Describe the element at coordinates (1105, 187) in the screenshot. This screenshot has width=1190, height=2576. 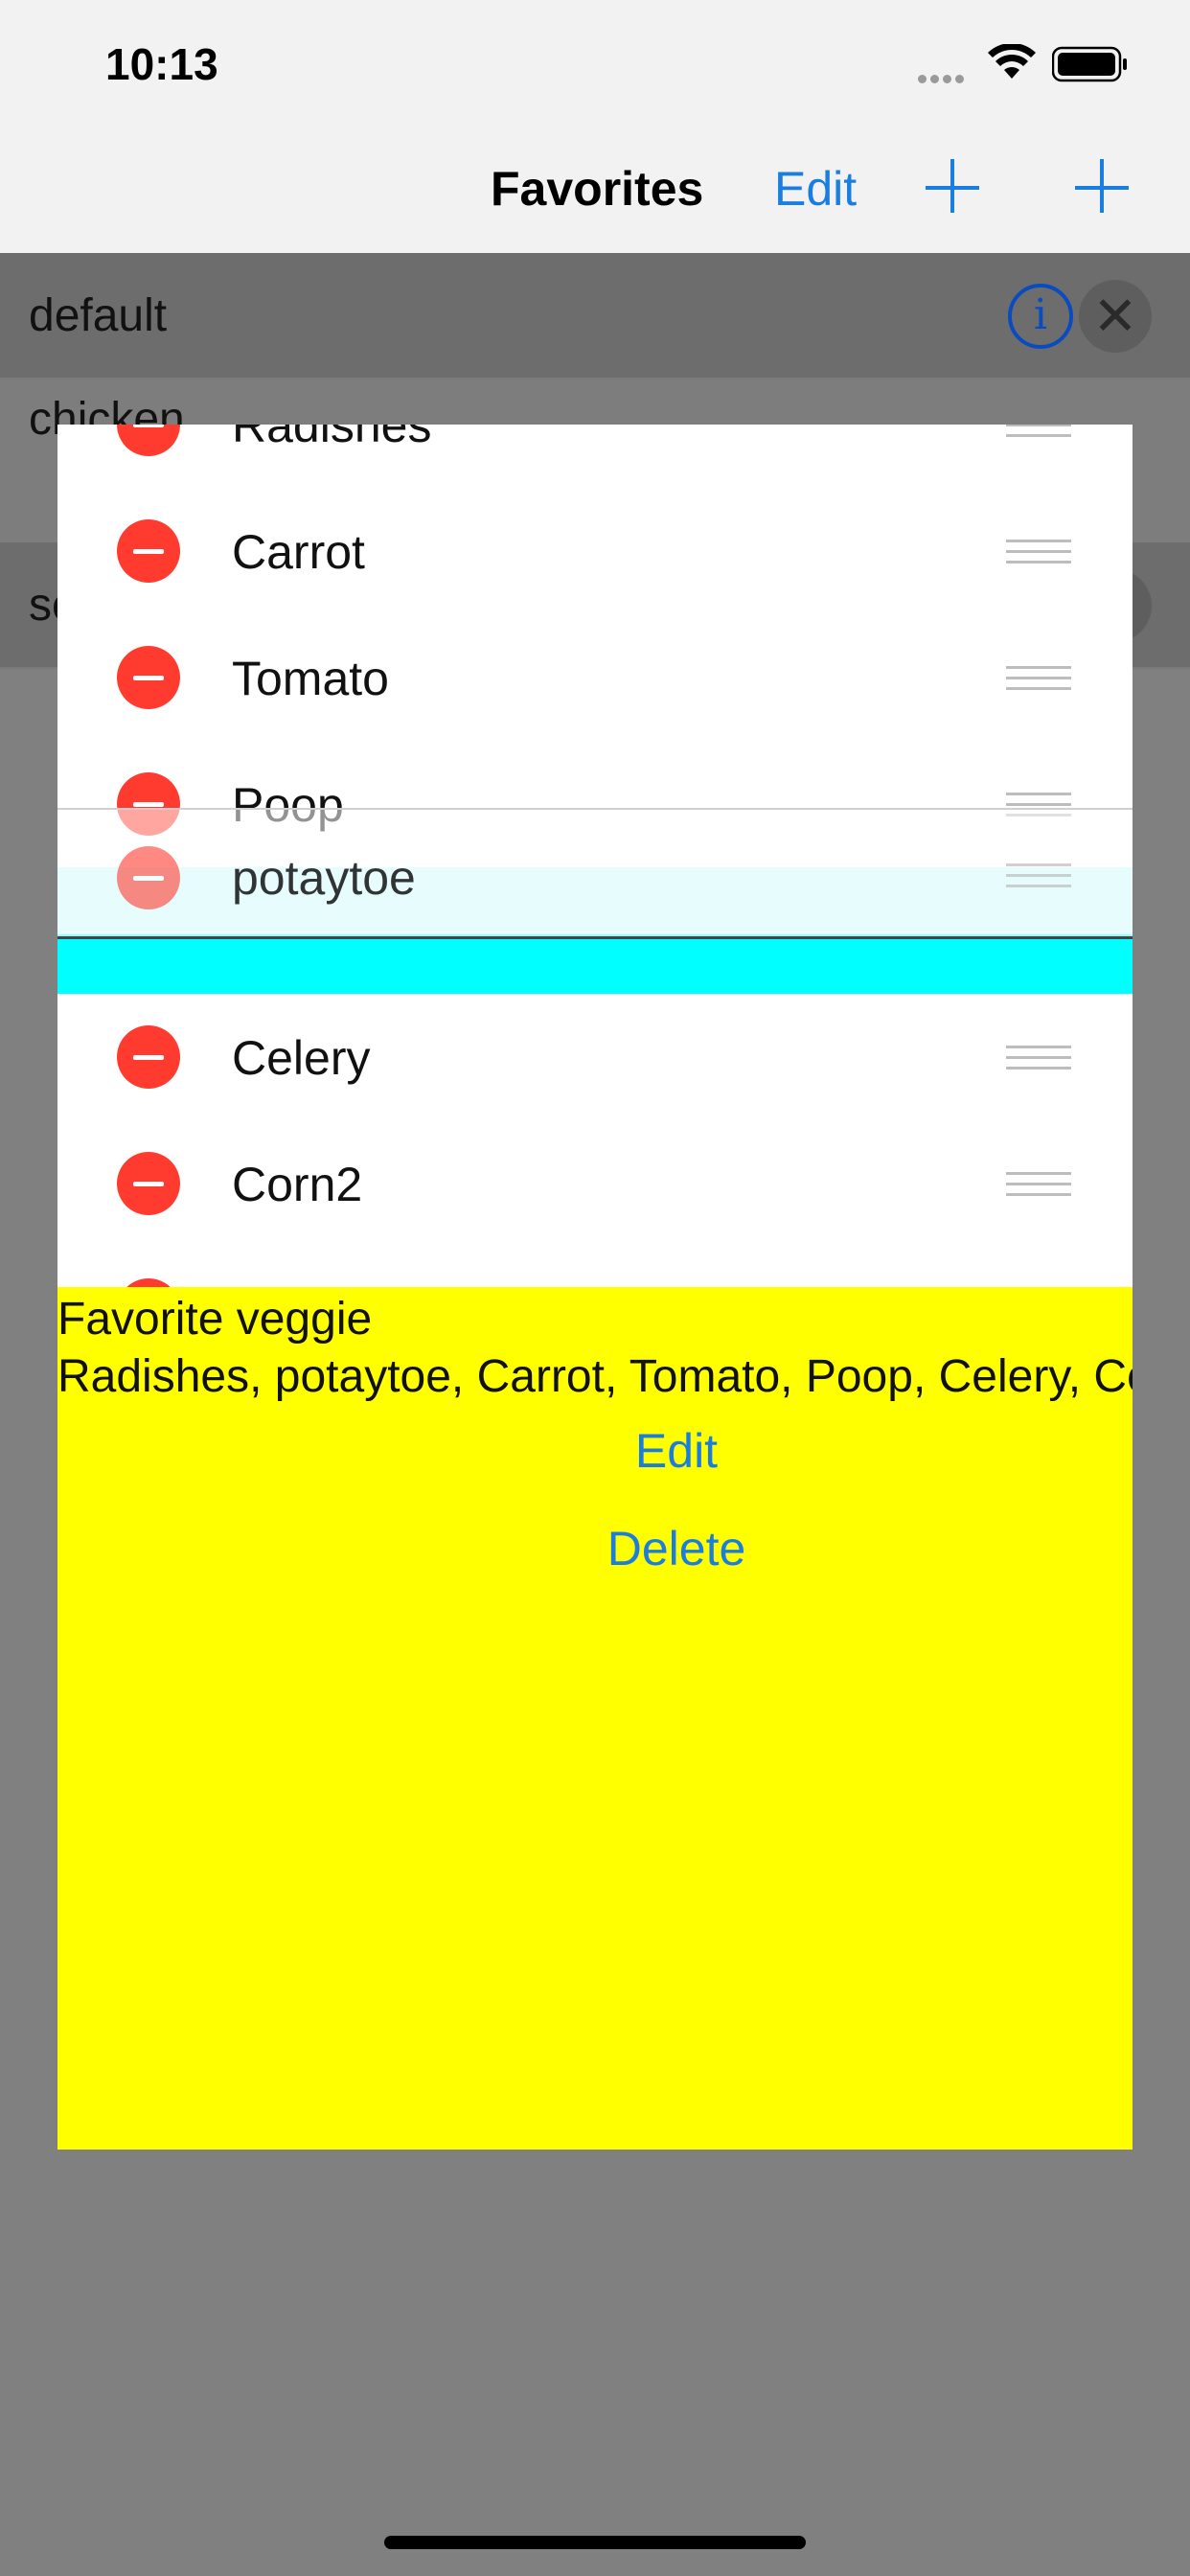
I see `add-second-icon` at that location.